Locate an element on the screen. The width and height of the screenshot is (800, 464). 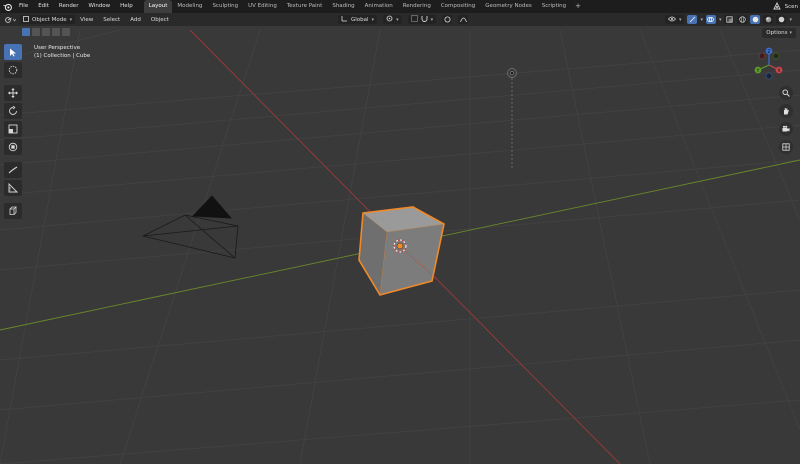
editor-type-selector is located at coordinates (10, 19).